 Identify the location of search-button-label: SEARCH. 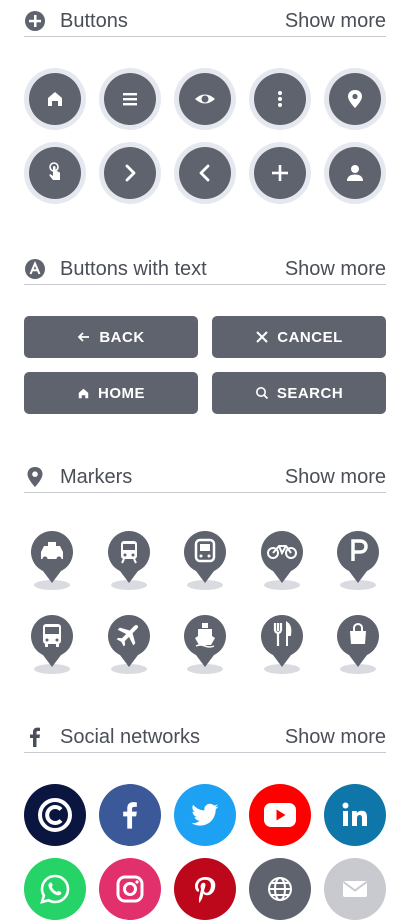
(310, 393).